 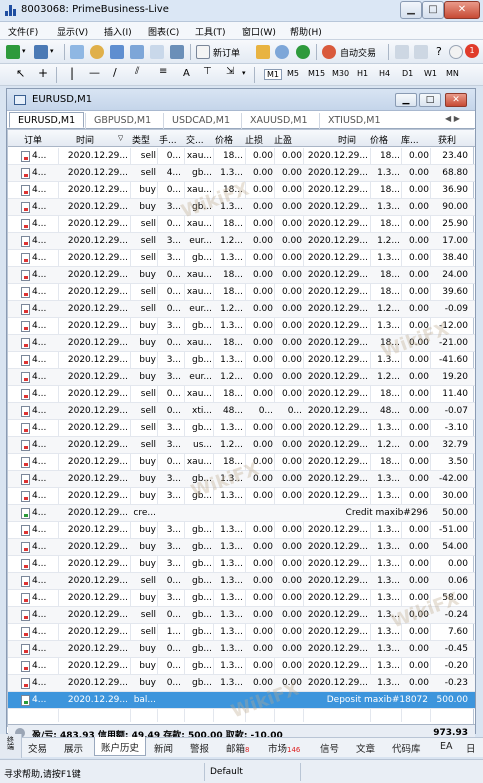 What do you see at coordinates (329, 52) in the screenshot?
I see `auto-trading-icon` at bounding box center [329, 52].